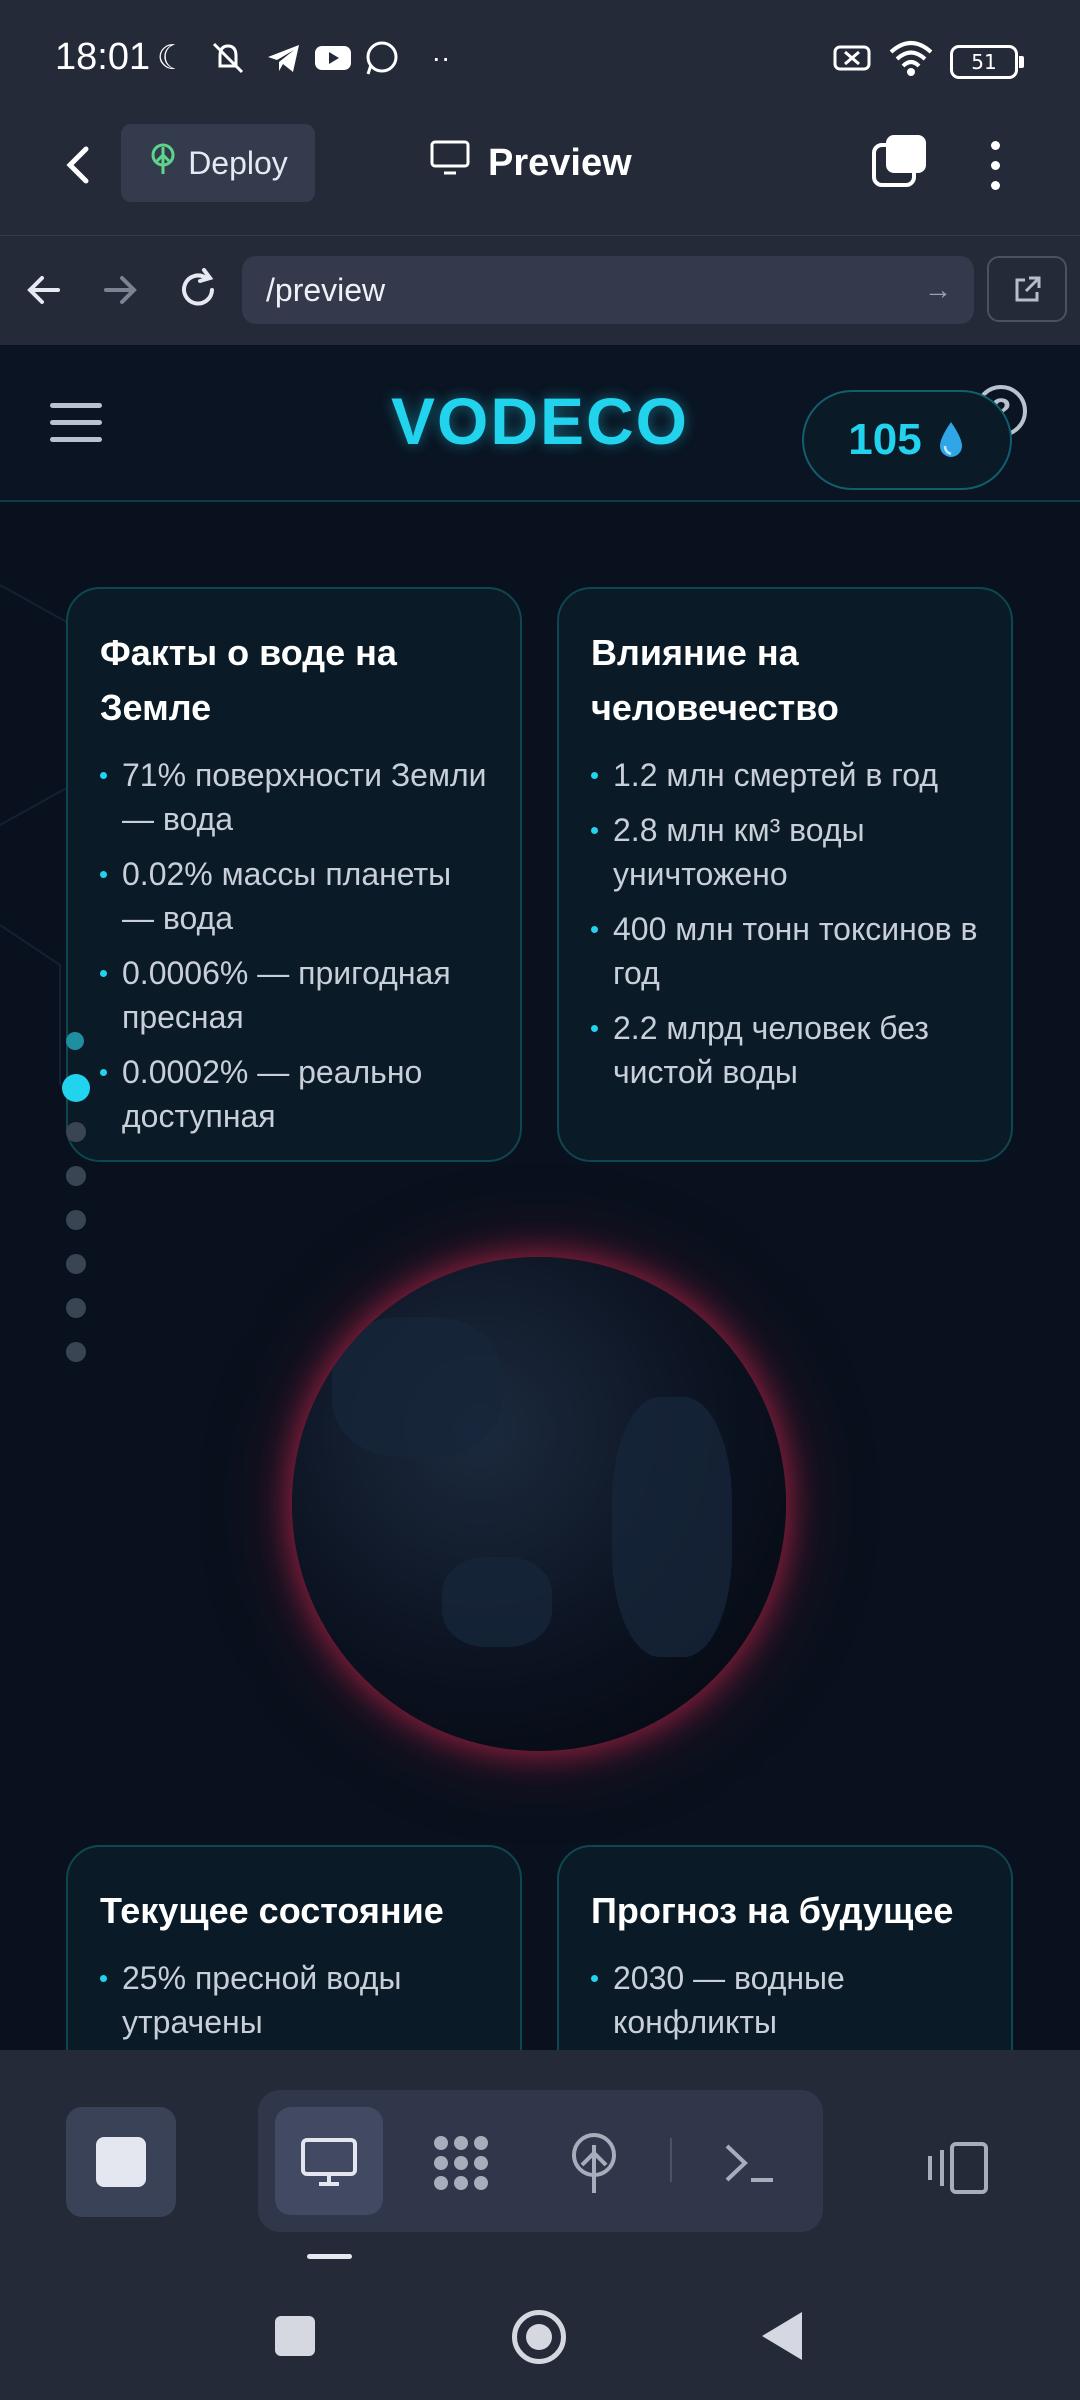 This screenshot has height=2400, width=1080. I want to click on url-input: /preview →, so click(608, 290).